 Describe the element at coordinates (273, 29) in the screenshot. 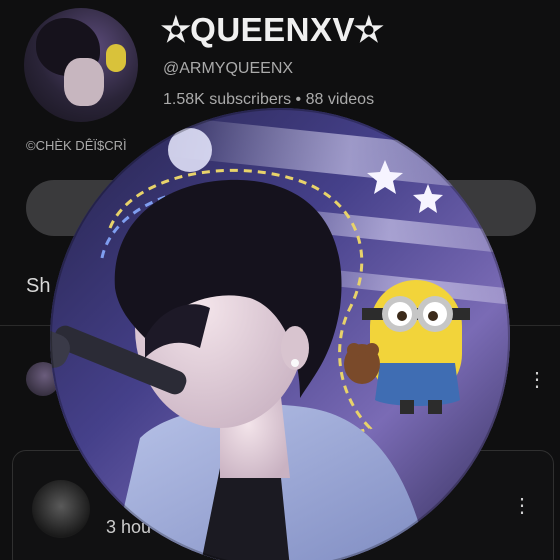

I see `channel-name: ✫QUEENXV✫` at that location.